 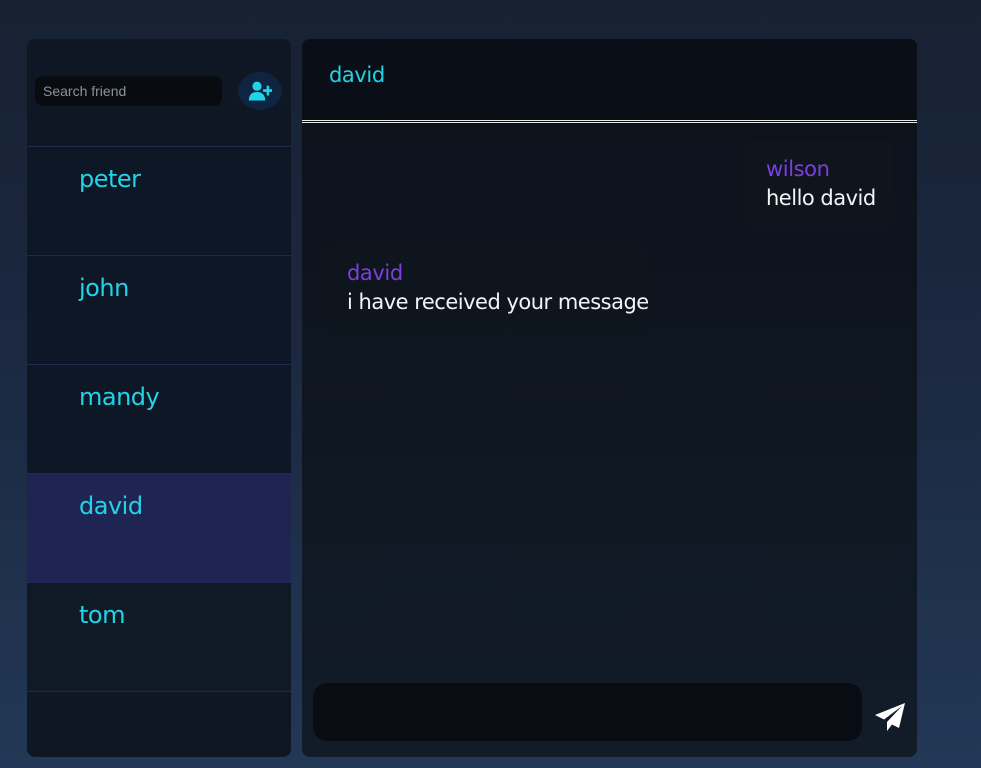 What do you see at coordinates (821, 198) in the screenshot?
I see `message-text: hello david` at bounding box center [821, 198].